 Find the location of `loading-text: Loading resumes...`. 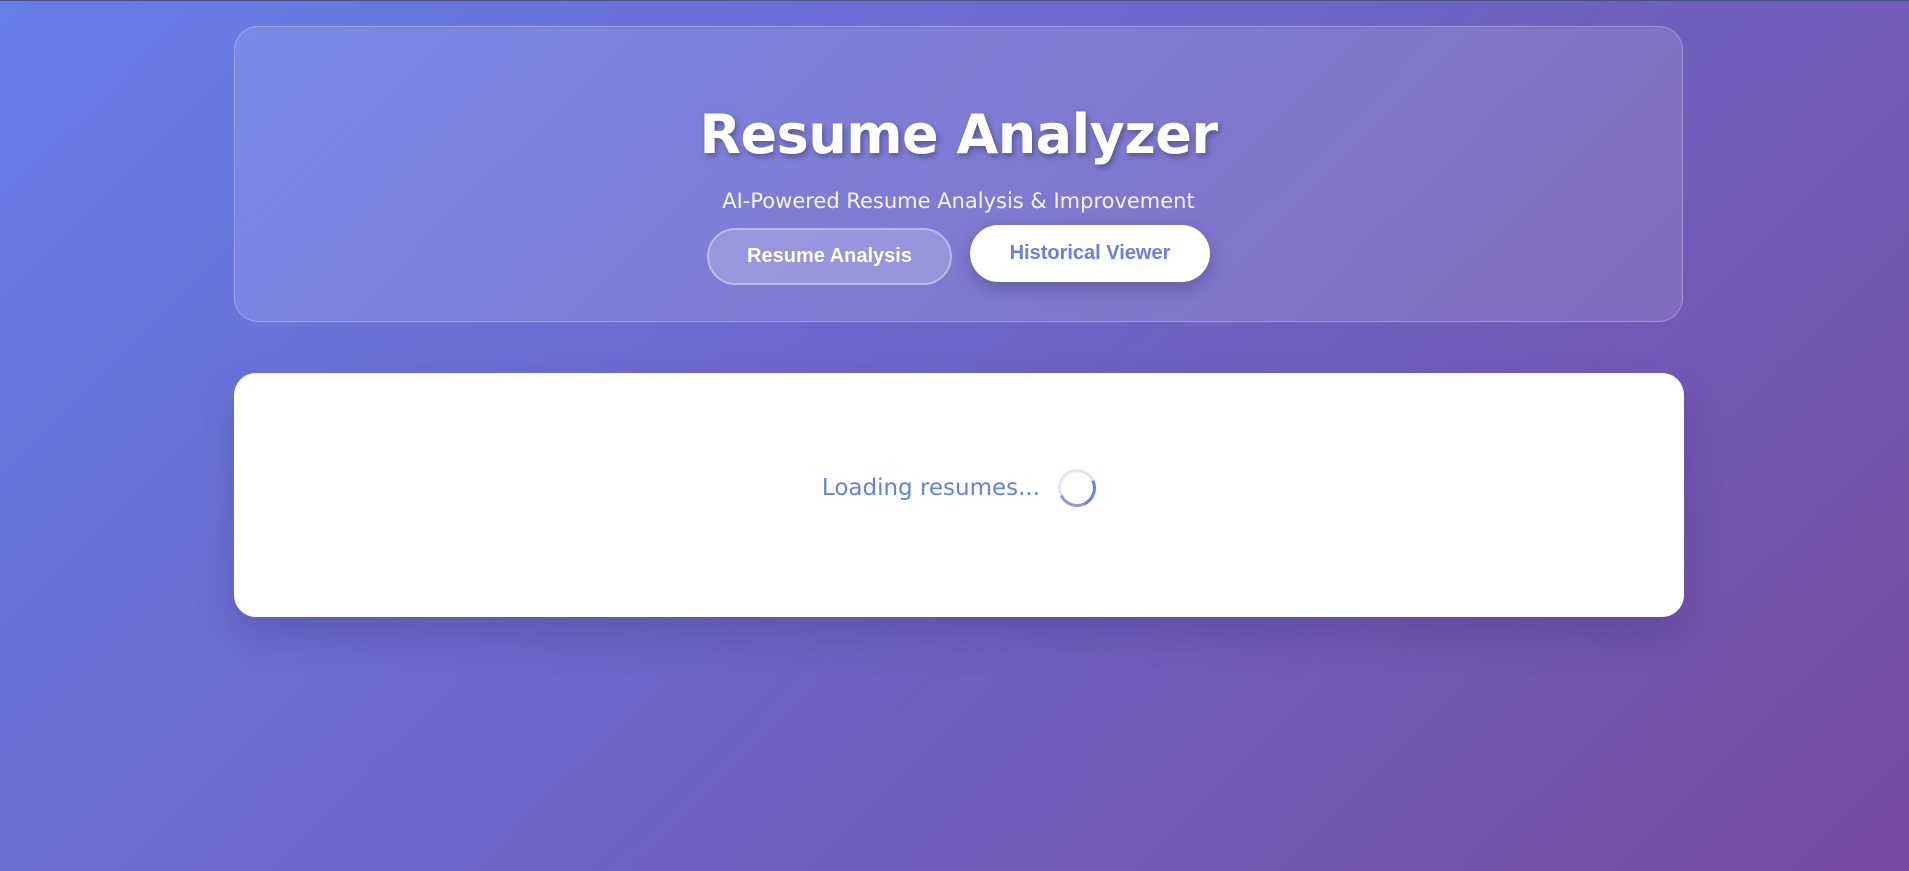

loading-text: Loading resumes... is located at coordinates (931, 488).